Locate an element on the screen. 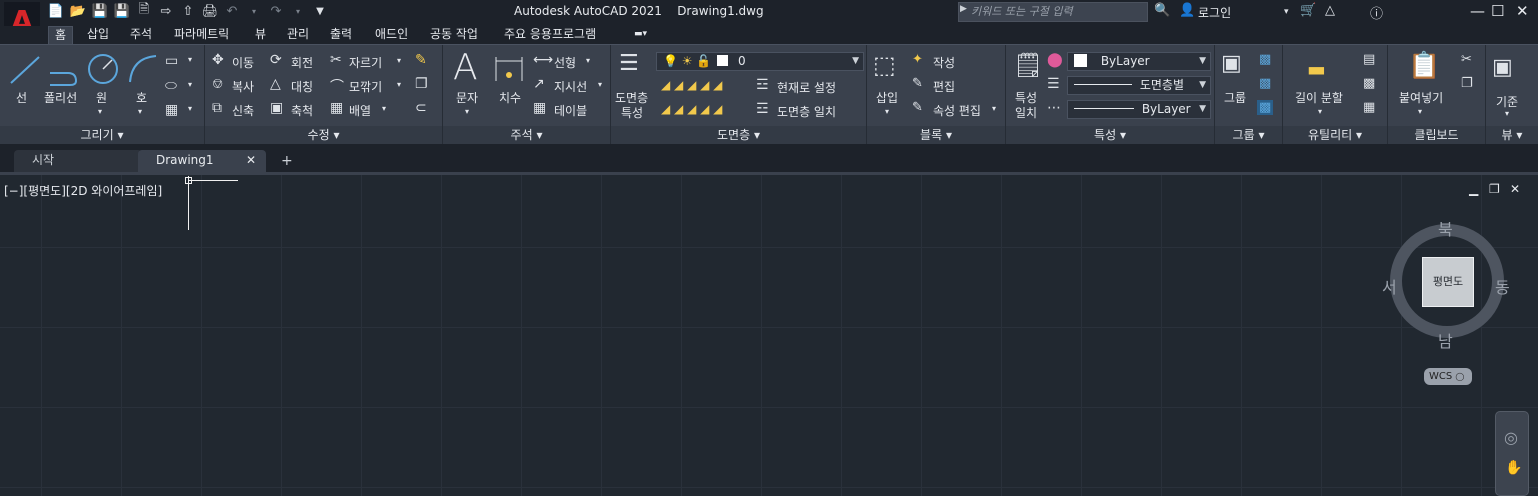  layer-properties-icon: ☰ is located at coordinates (629, 63).